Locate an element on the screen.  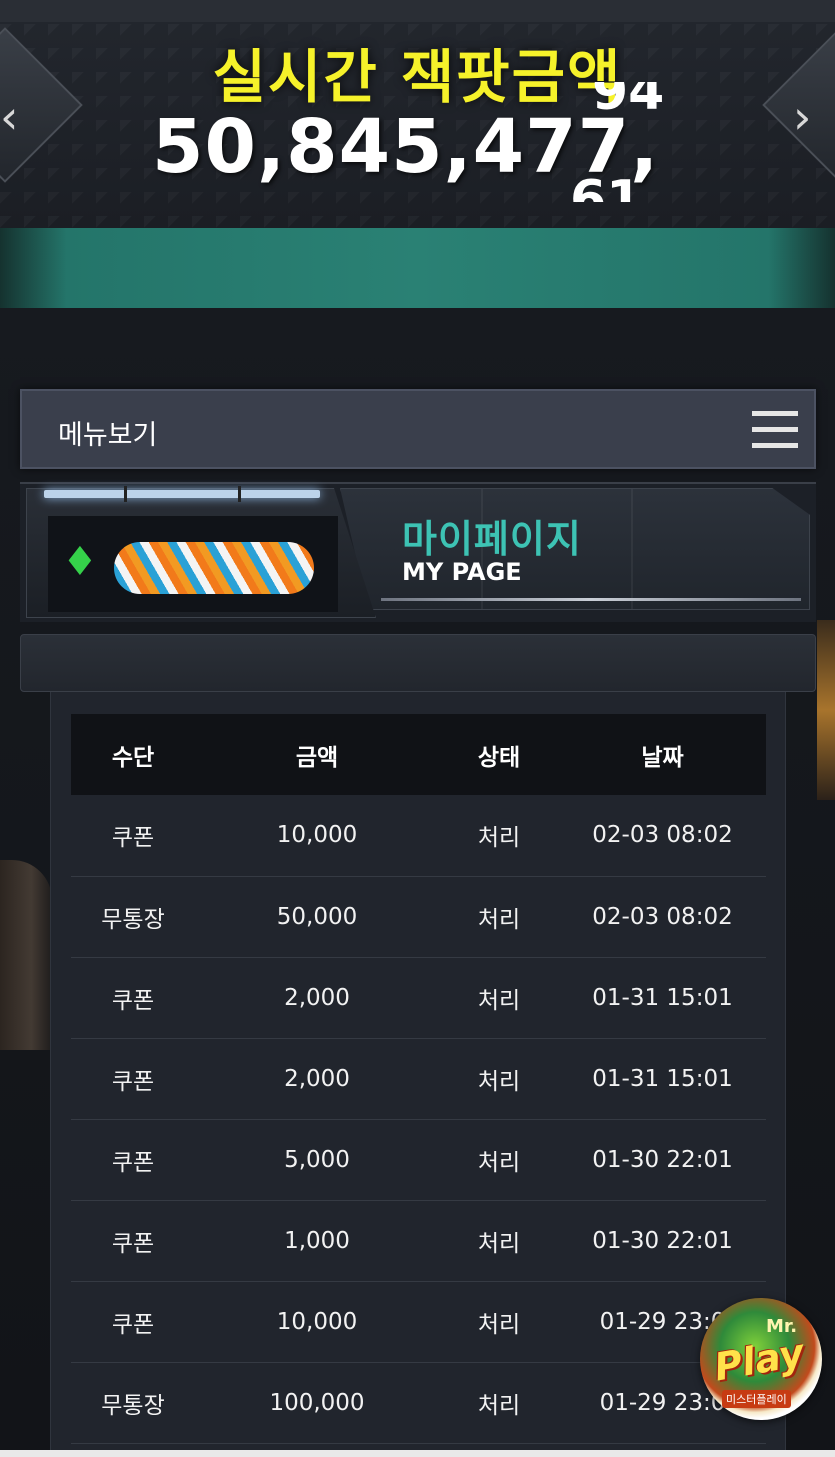
column-header-amount: 금액 is located at coordinates (317, 754).